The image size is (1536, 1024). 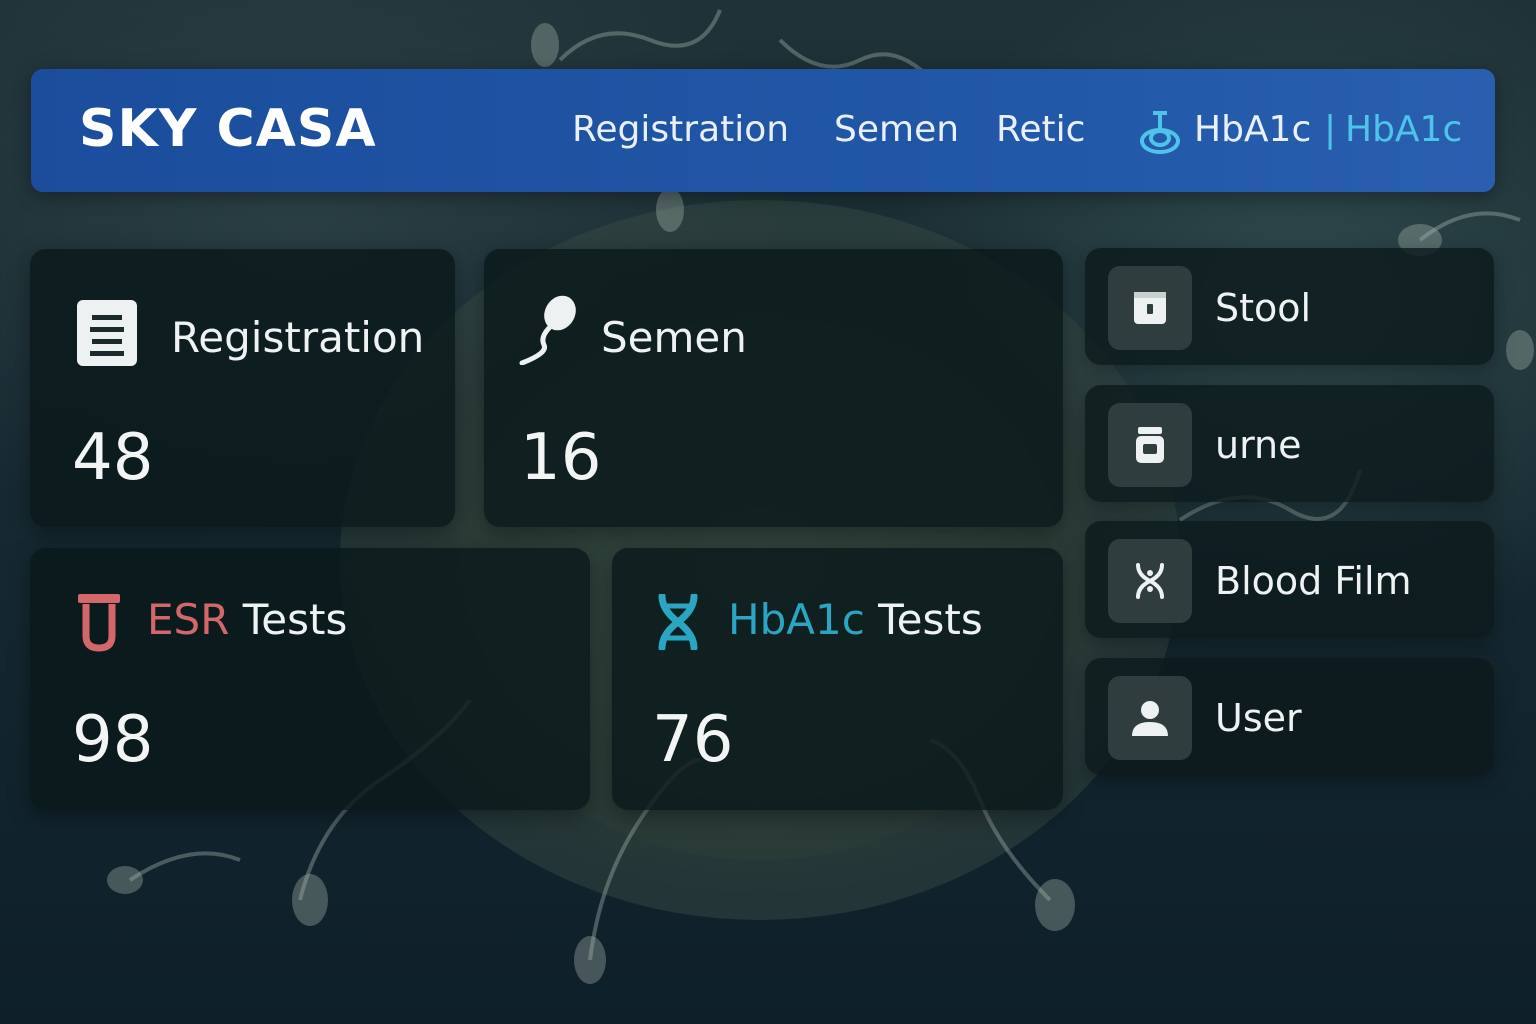 I want to click on blood-film-tile, so click(x=1150, y=581).